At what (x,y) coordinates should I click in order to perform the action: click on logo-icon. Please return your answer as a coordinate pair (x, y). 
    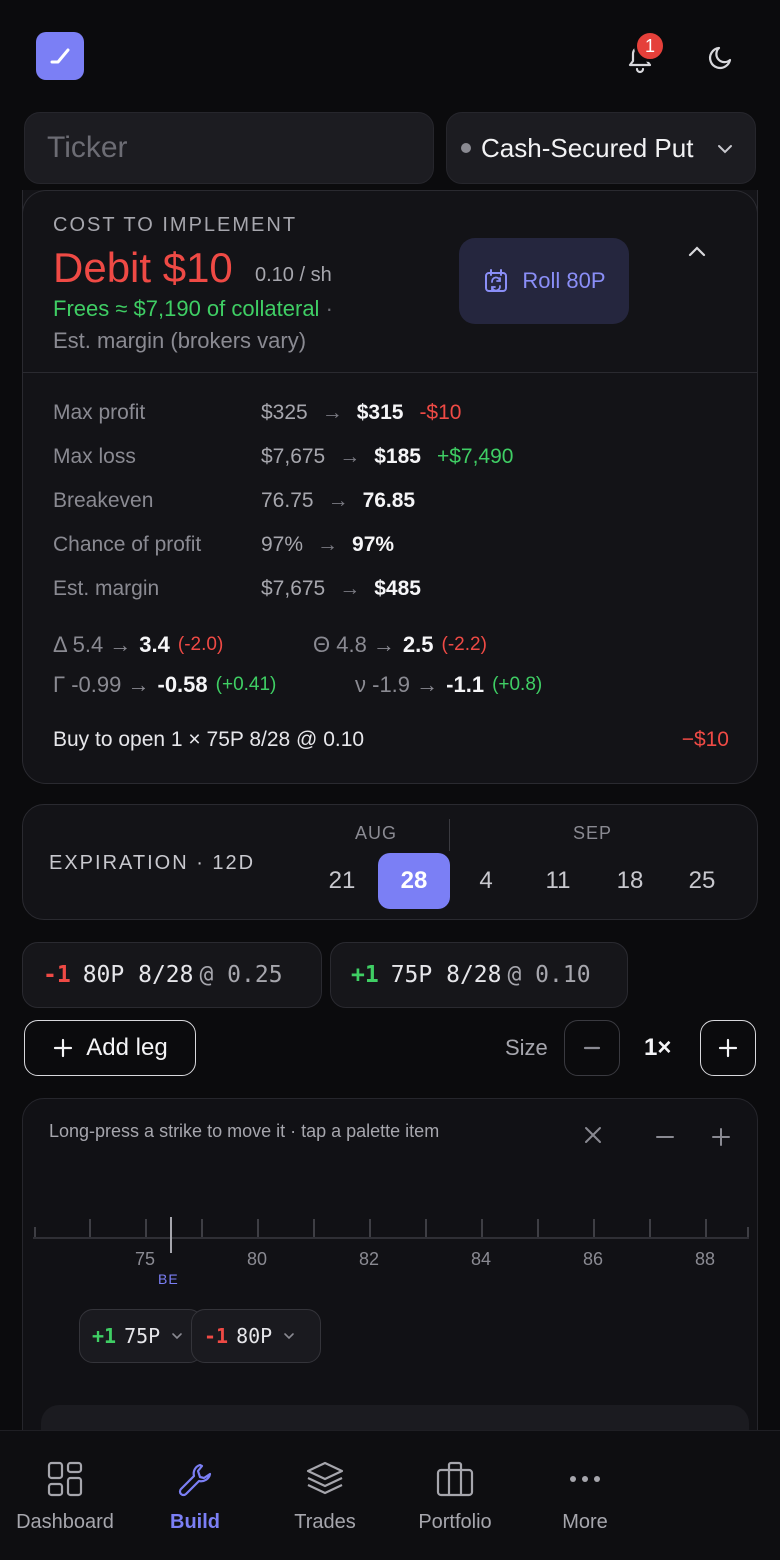
    Looking at the image, I should click on (60, 56).